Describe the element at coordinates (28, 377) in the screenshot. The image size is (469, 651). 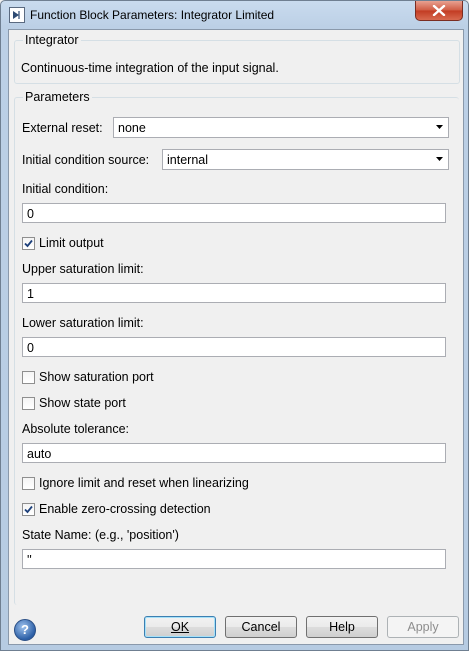
I see `show-saturation-port-checkbox` at that location.